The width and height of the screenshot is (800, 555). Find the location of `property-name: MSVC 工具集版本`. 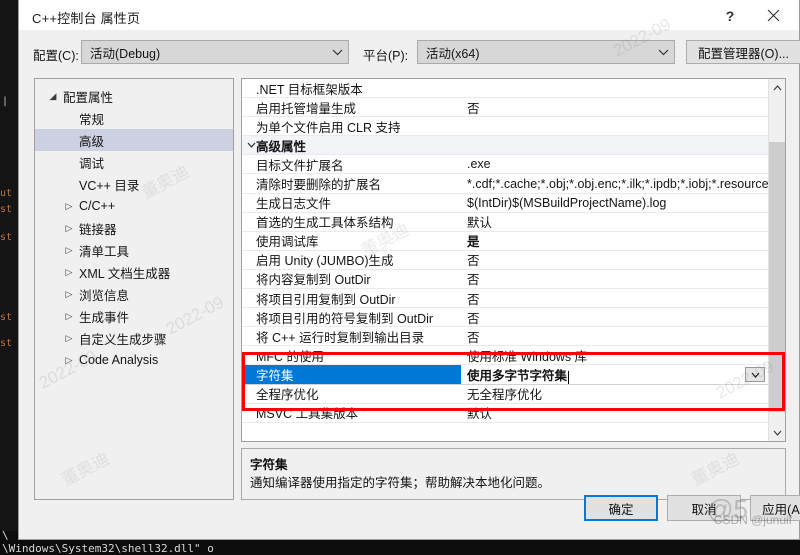

property-name: MSVC 工具集版本 is located at coordinates (307, 414).